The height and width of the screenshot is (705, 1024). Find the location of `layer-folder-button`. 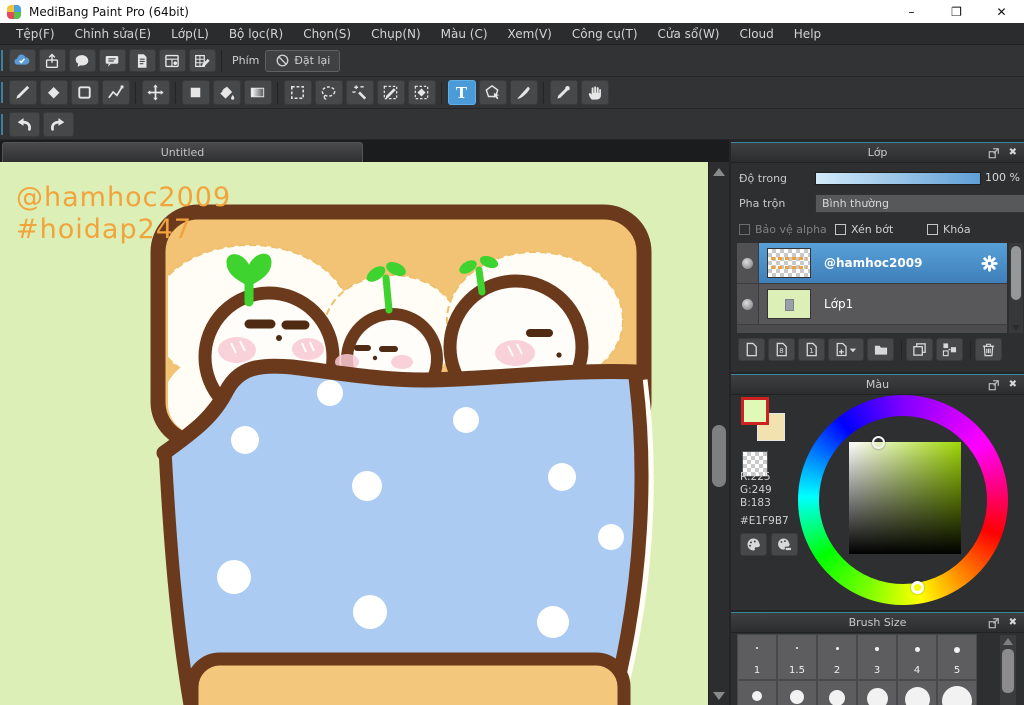

layer-folder-button is located at coordinates (880, 349).